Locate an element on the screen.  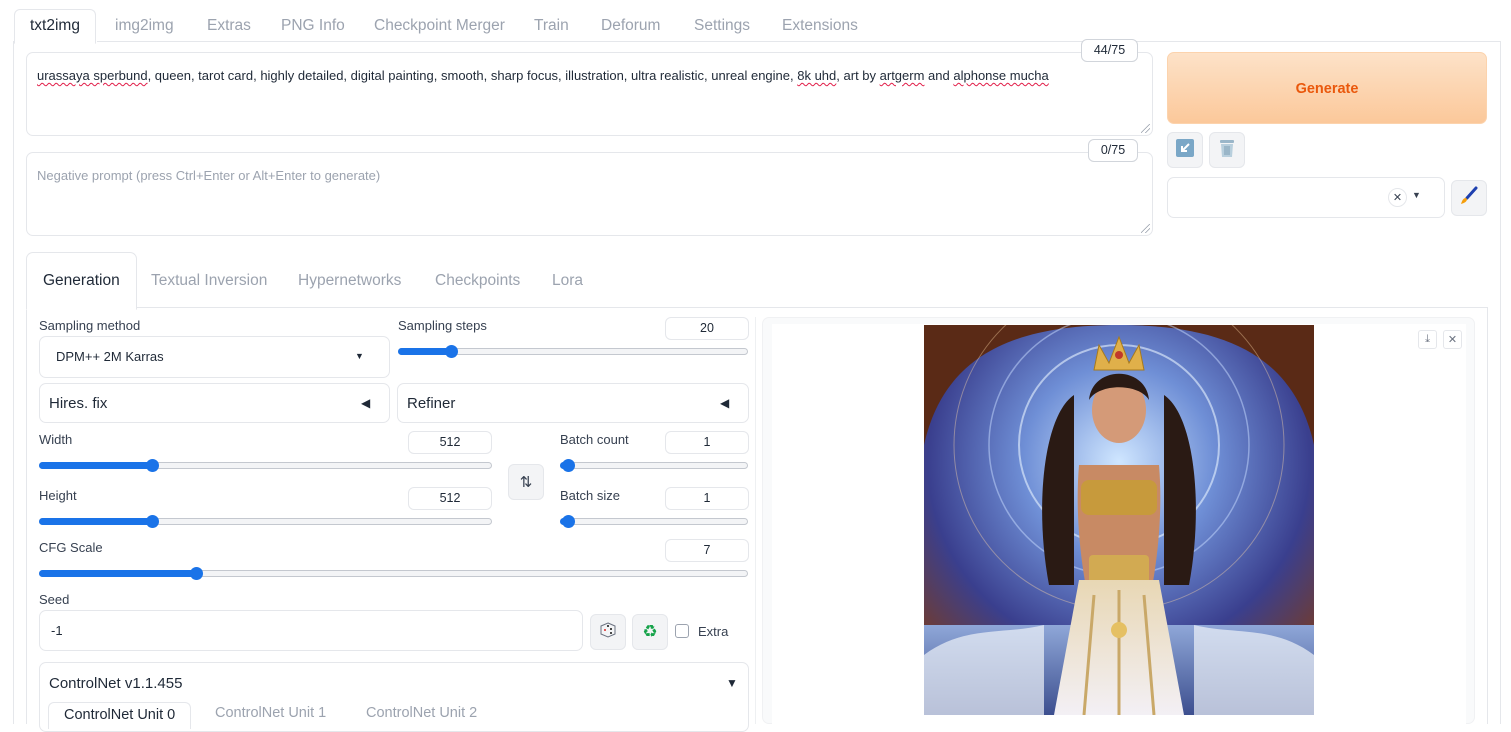
tab-controlnet-unit-2: ControlNet Unit 2 is located at coordinates (421, 713).